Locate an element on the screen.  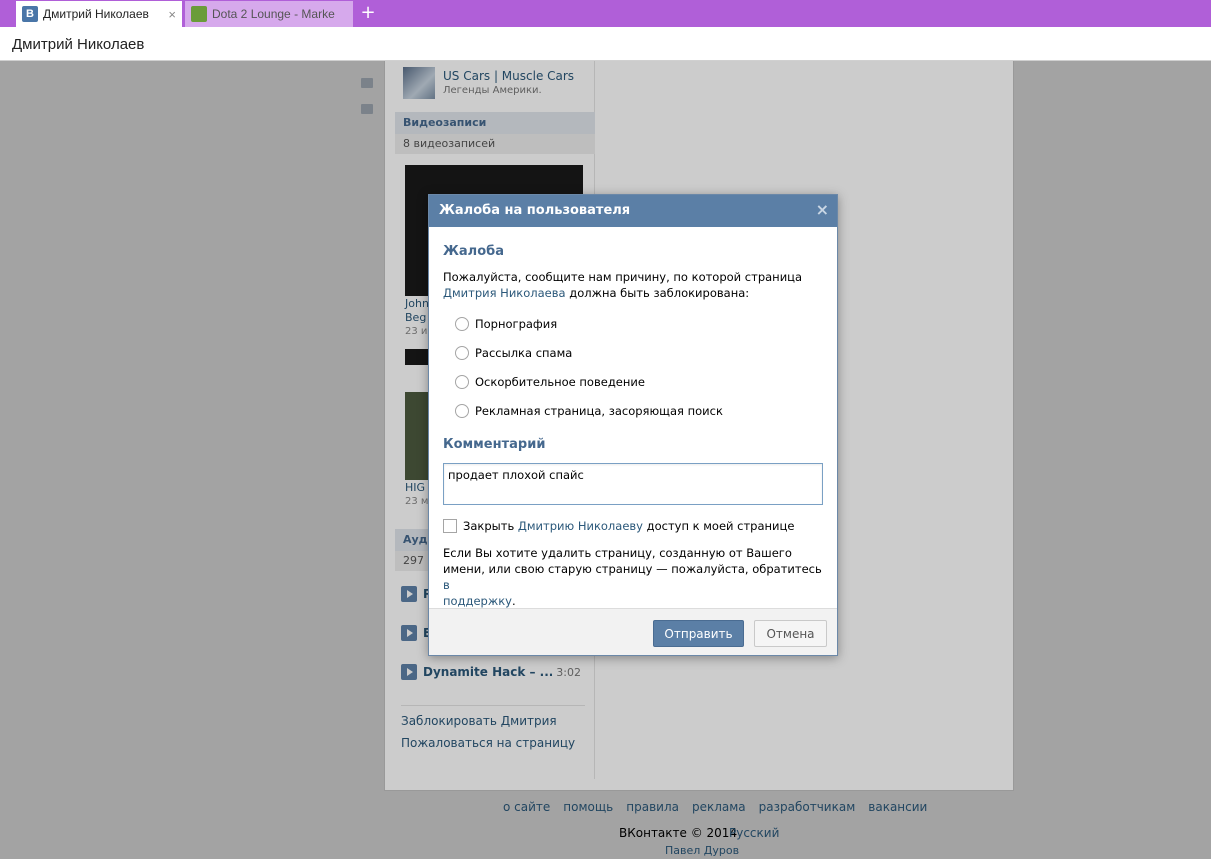
checkbox-suffix: доступ к моей странице is located at coordinates (720, 526).